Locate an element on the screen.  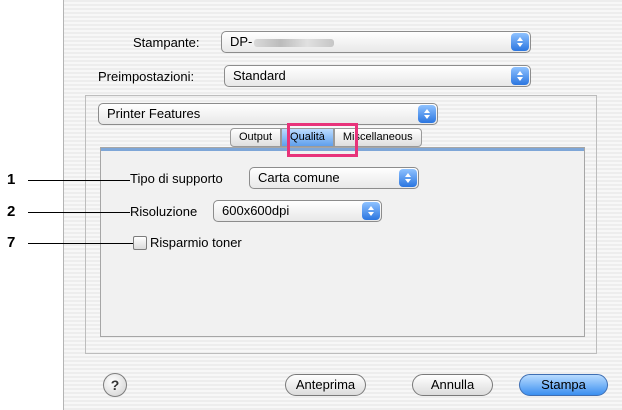
tab-highlight-box is located at coordinates (322, 140).